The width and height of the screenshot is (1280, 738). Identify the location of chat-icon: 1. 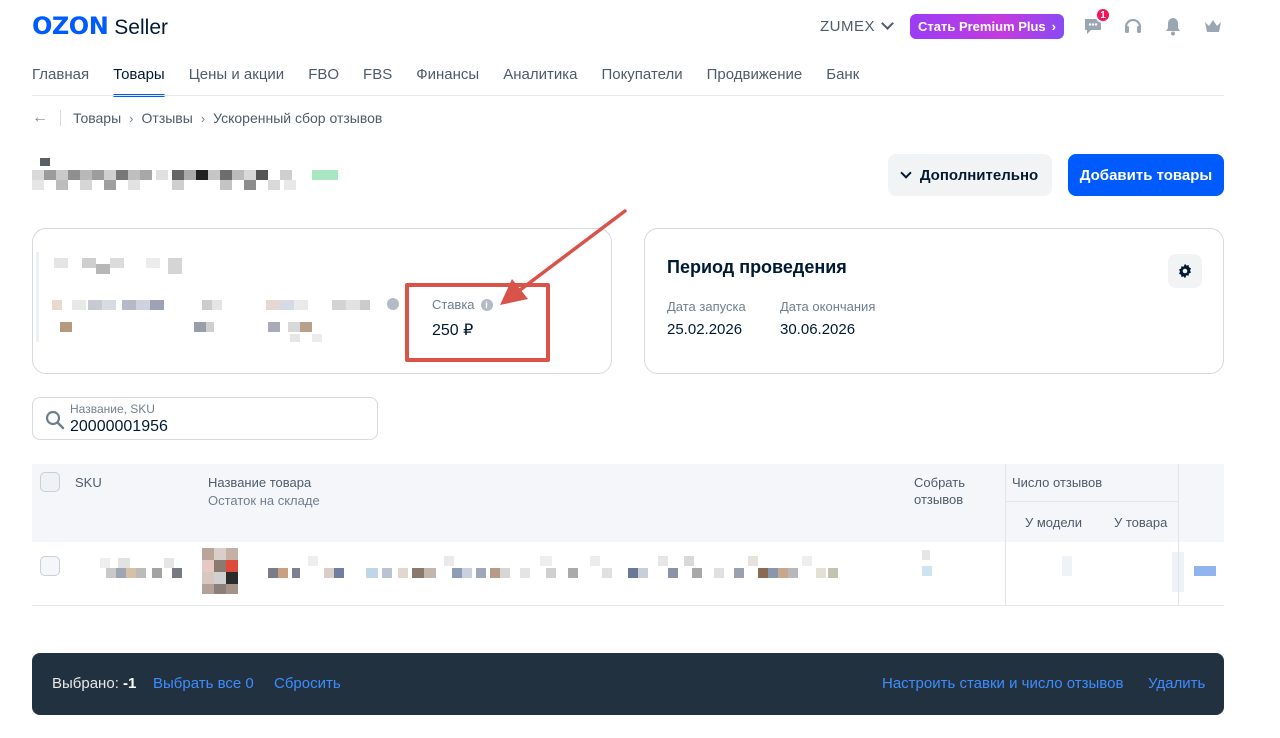
(1096, 22).